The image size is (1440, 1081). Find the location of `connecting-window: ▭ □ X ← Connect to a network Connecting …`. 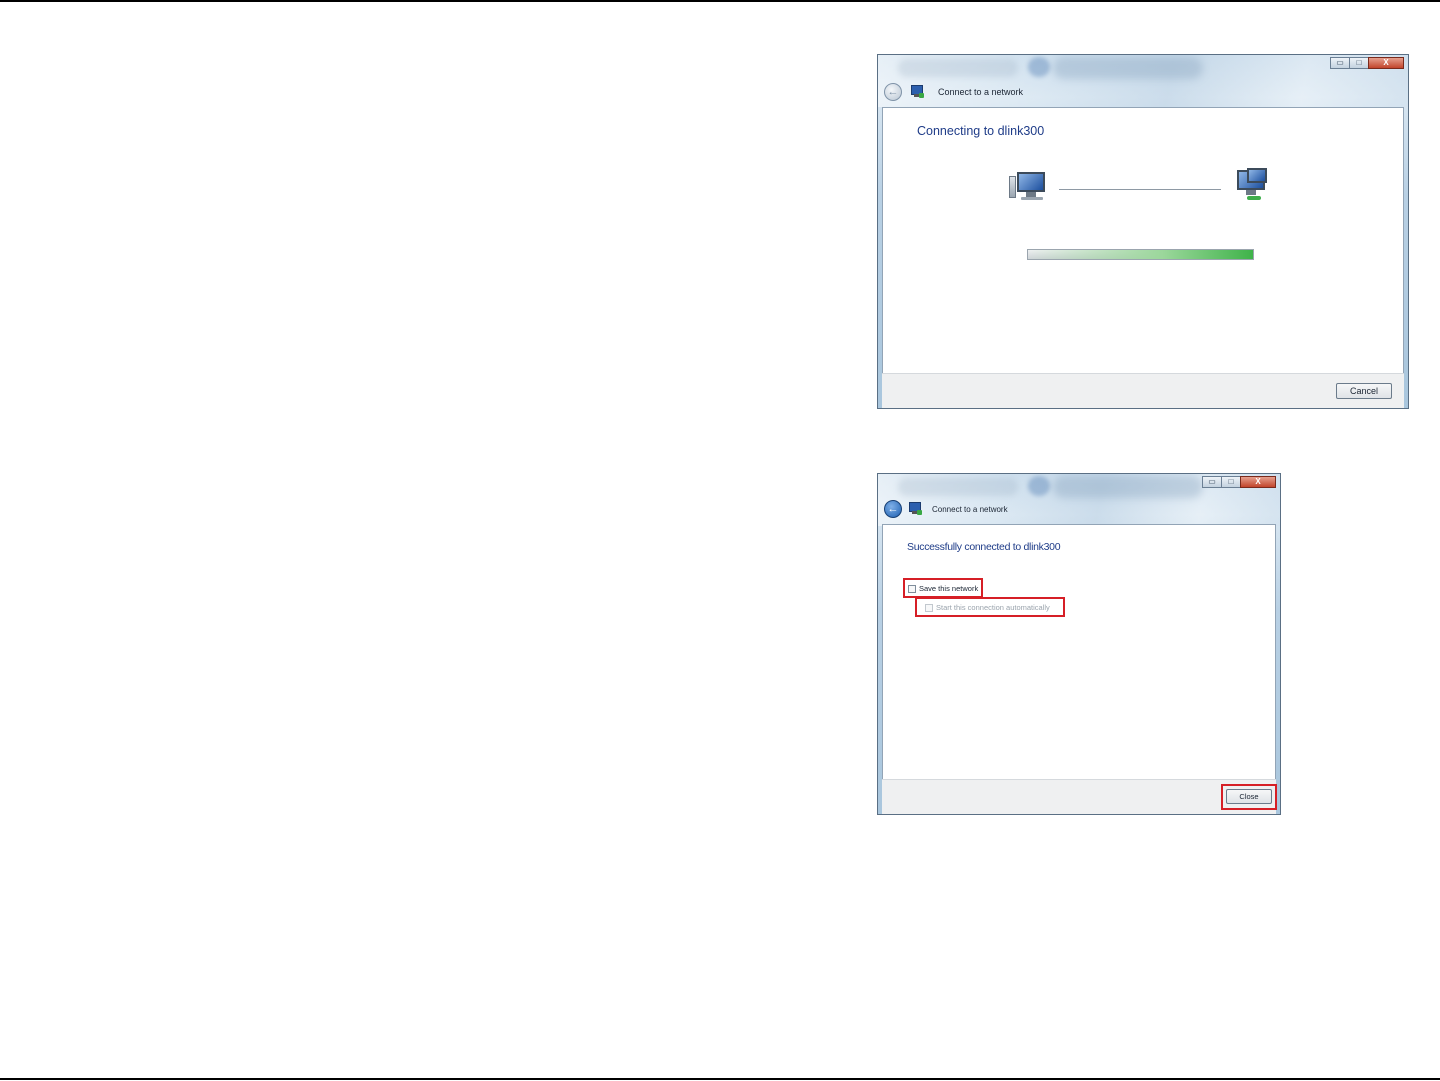

connecting-window: ▭ □ X ← Connect to a network Connecting … is located at coordinates (1143, 231).